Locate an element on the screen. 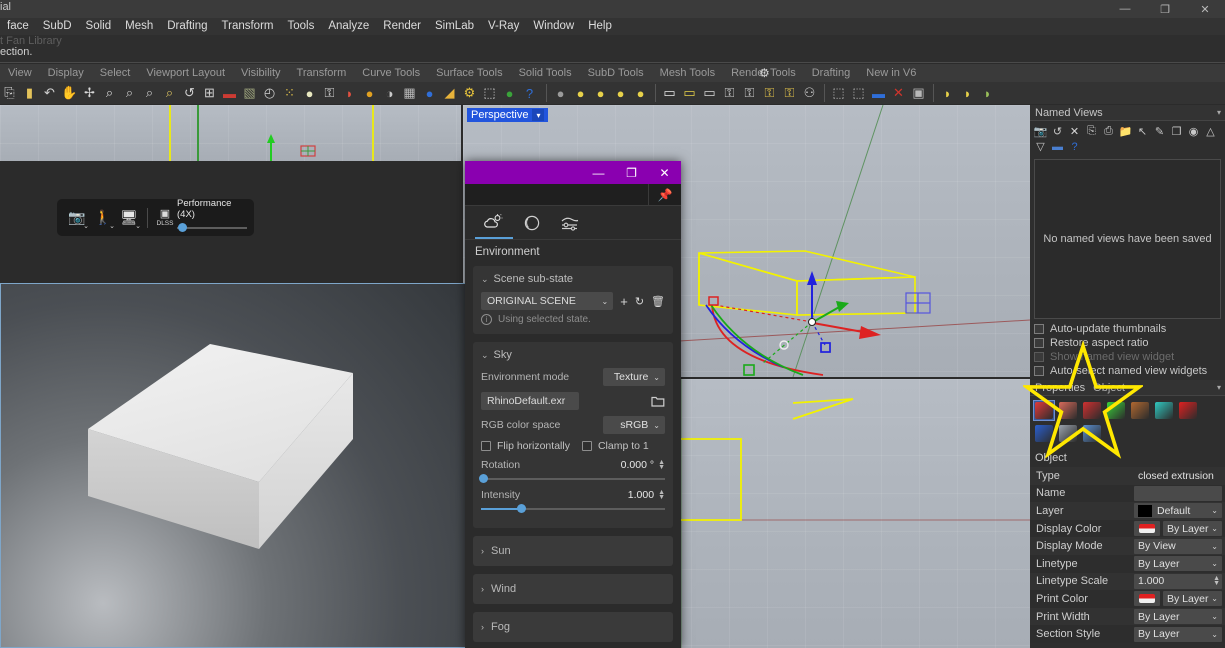 The image size is (1225, 648). camera-blue-icon: ▬ is located at coordinates (878, 93).